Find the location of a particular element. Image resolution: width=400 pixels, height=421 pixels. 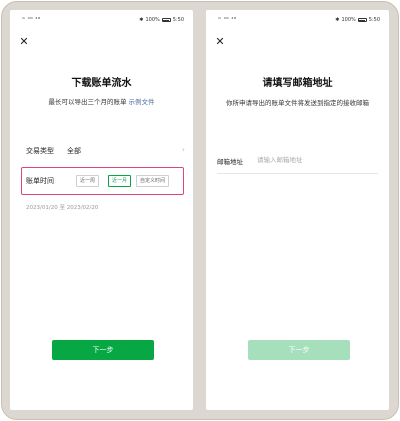

date-range-text: 2023/01/20 至 2023/02/20 is located at coordinates (62, 208).